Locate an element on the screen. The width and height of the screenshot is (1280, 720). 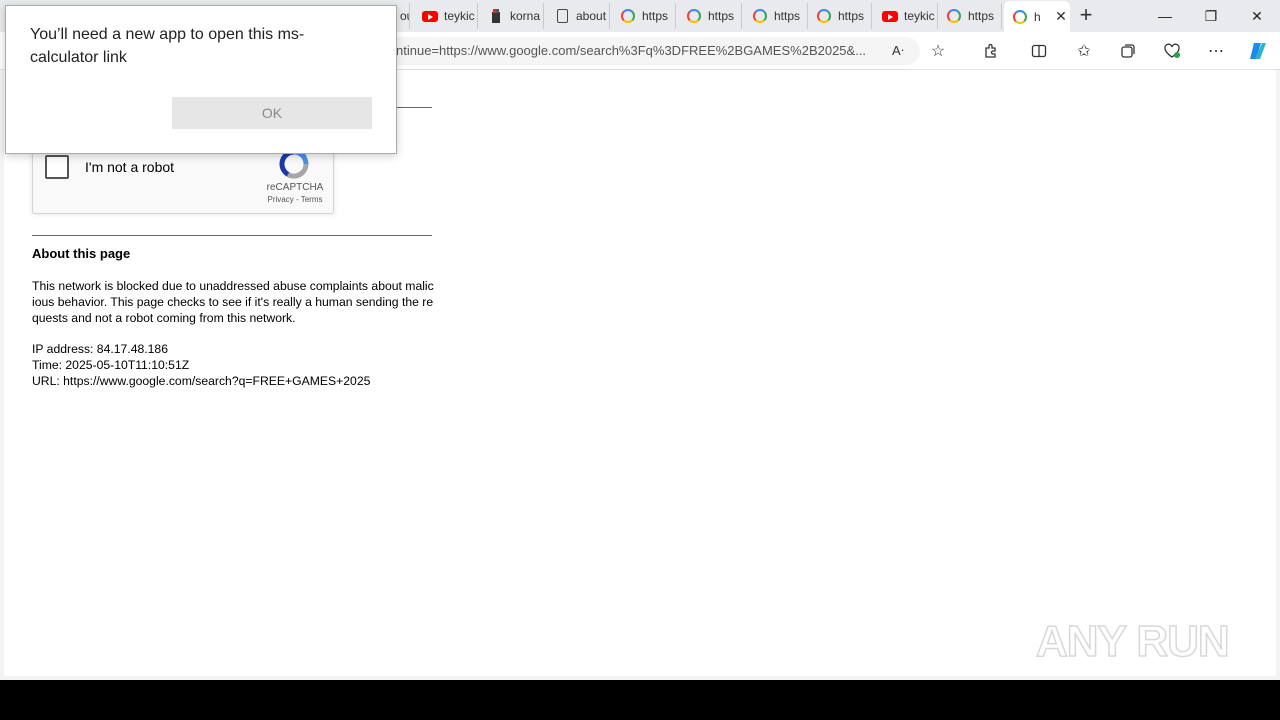
restore-button: ❐ is located at coordinates (1211, 16).